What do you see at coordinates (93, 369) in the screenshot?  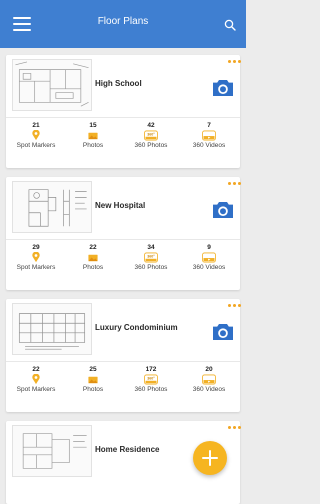 I see `stat-count: 25` at bounding box center [93, 369].